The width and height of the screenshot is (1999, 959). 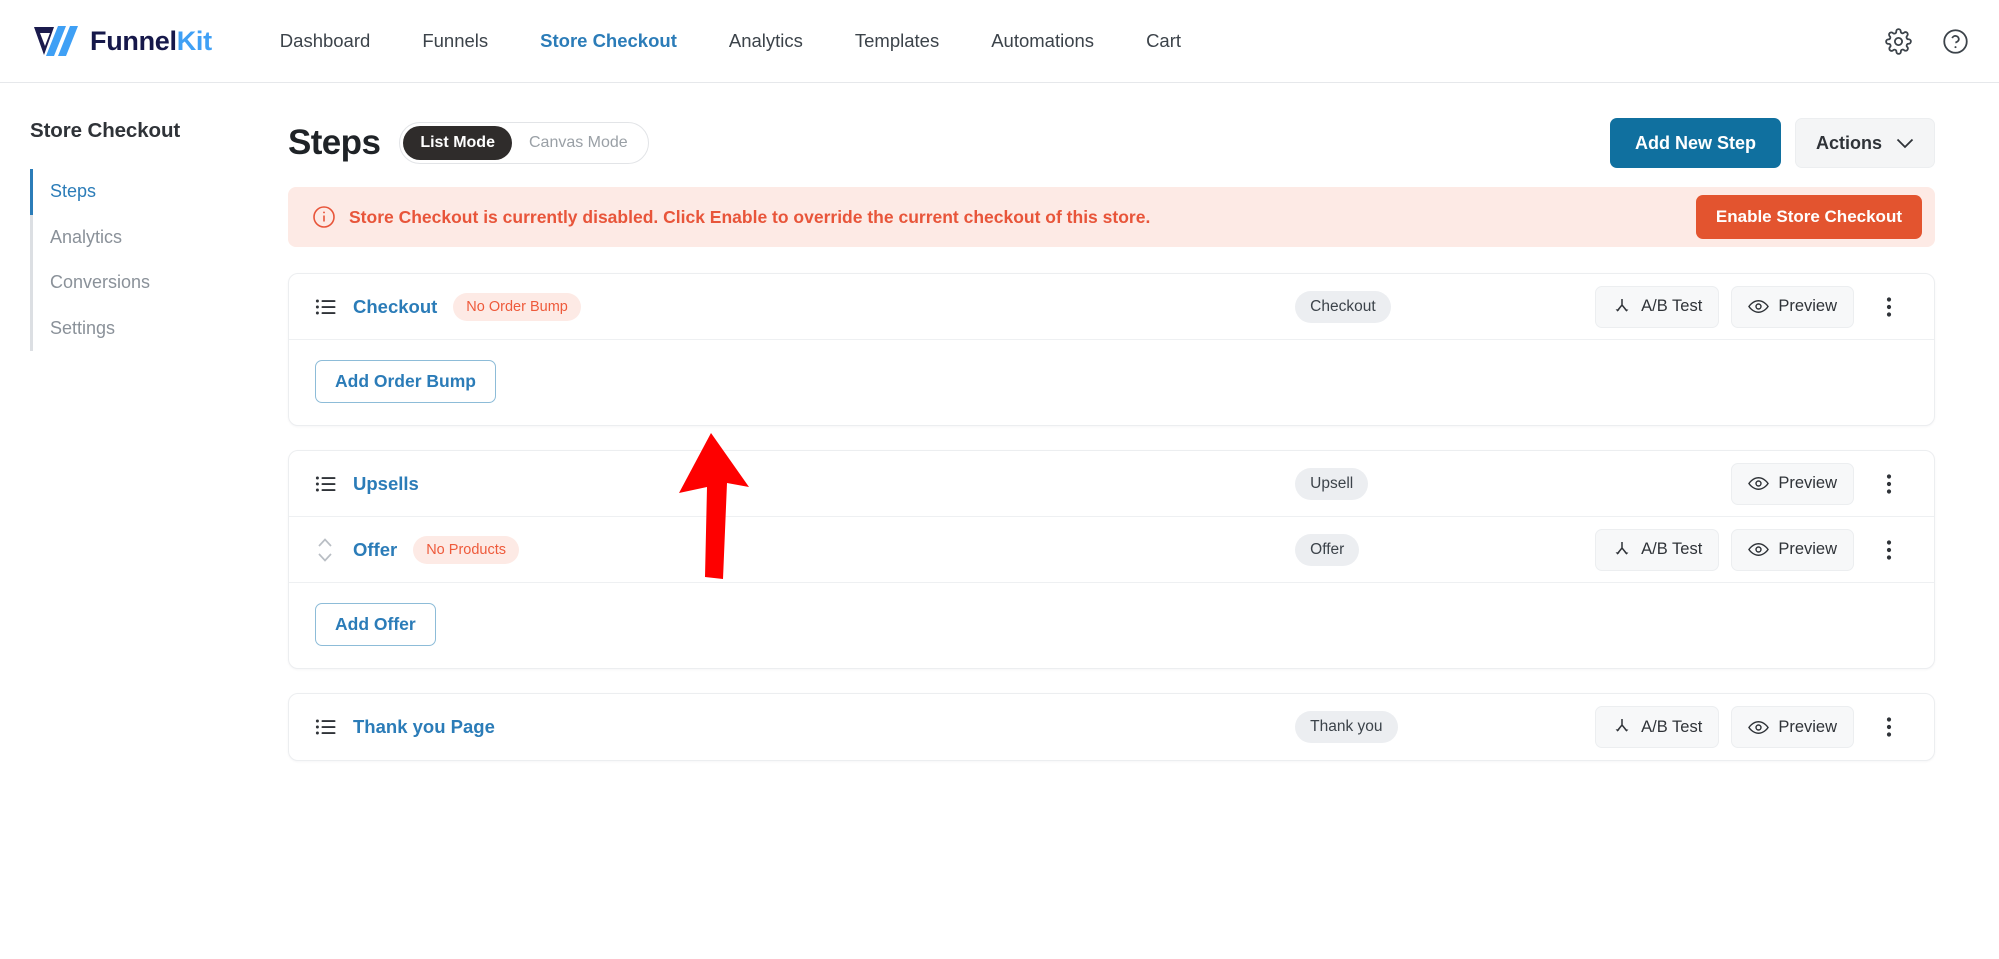 What do you see at coordinates (194, 40) in the screenshot?
I see `logo-text-kit: Kit` at bounding box center [194, 40].